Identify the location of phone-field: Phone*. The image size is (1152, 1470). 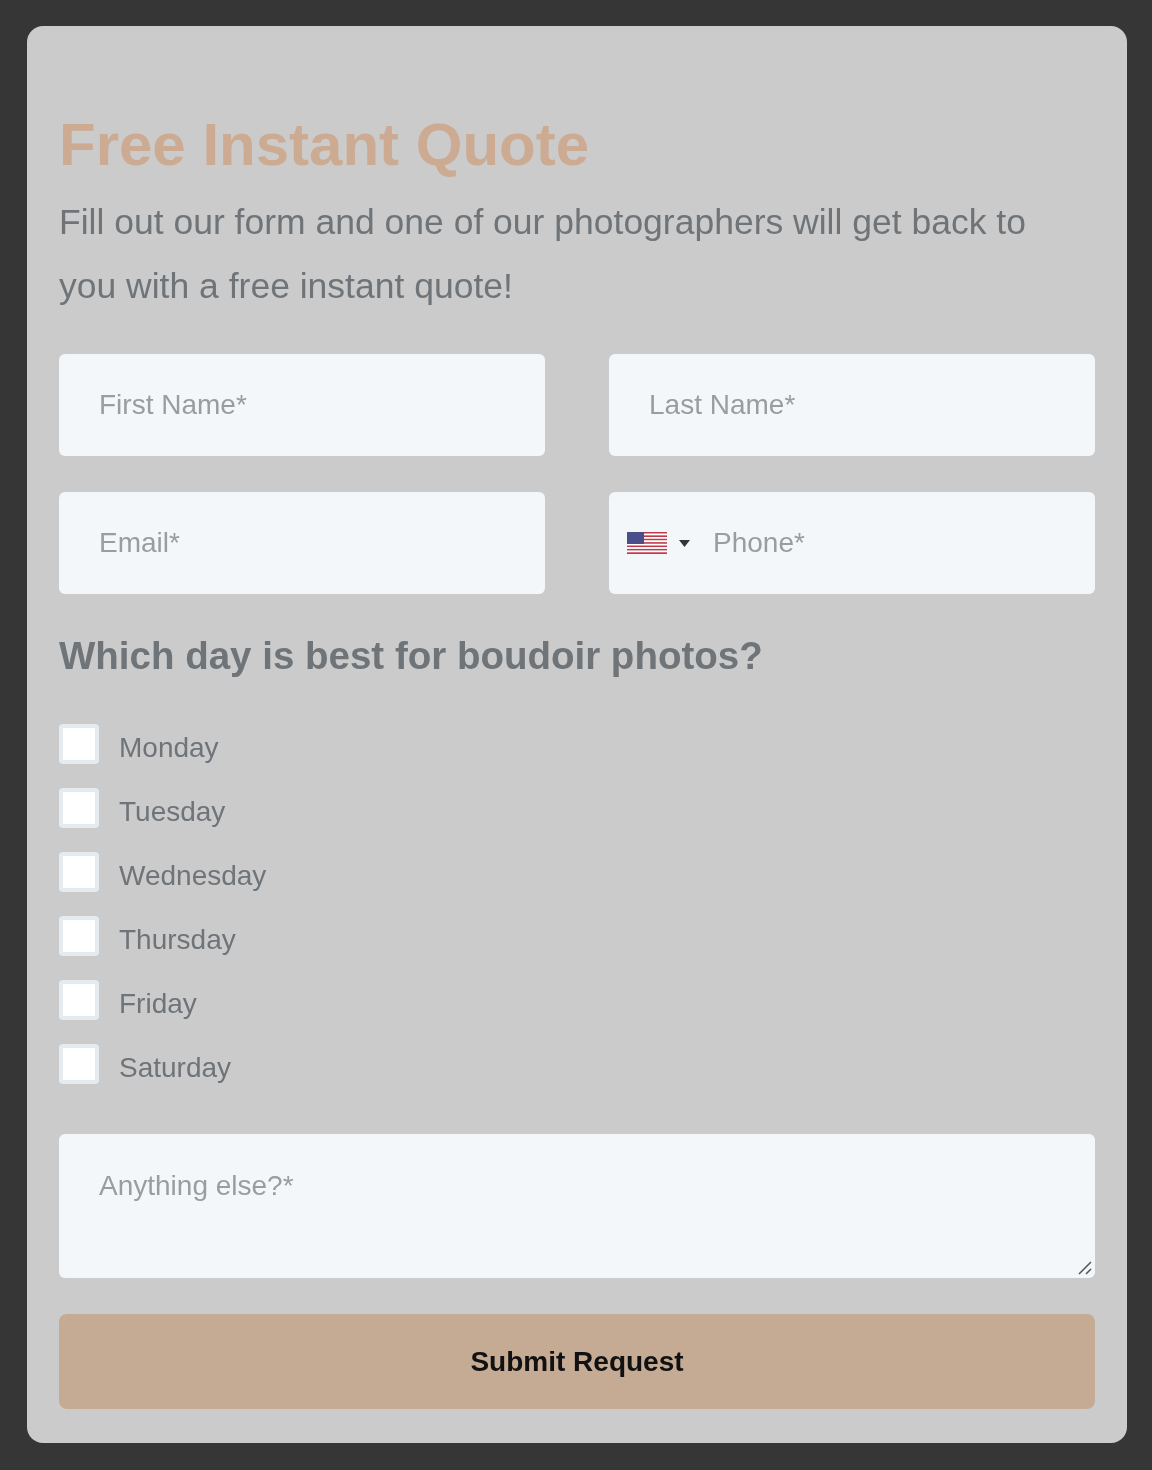
(852, 543).